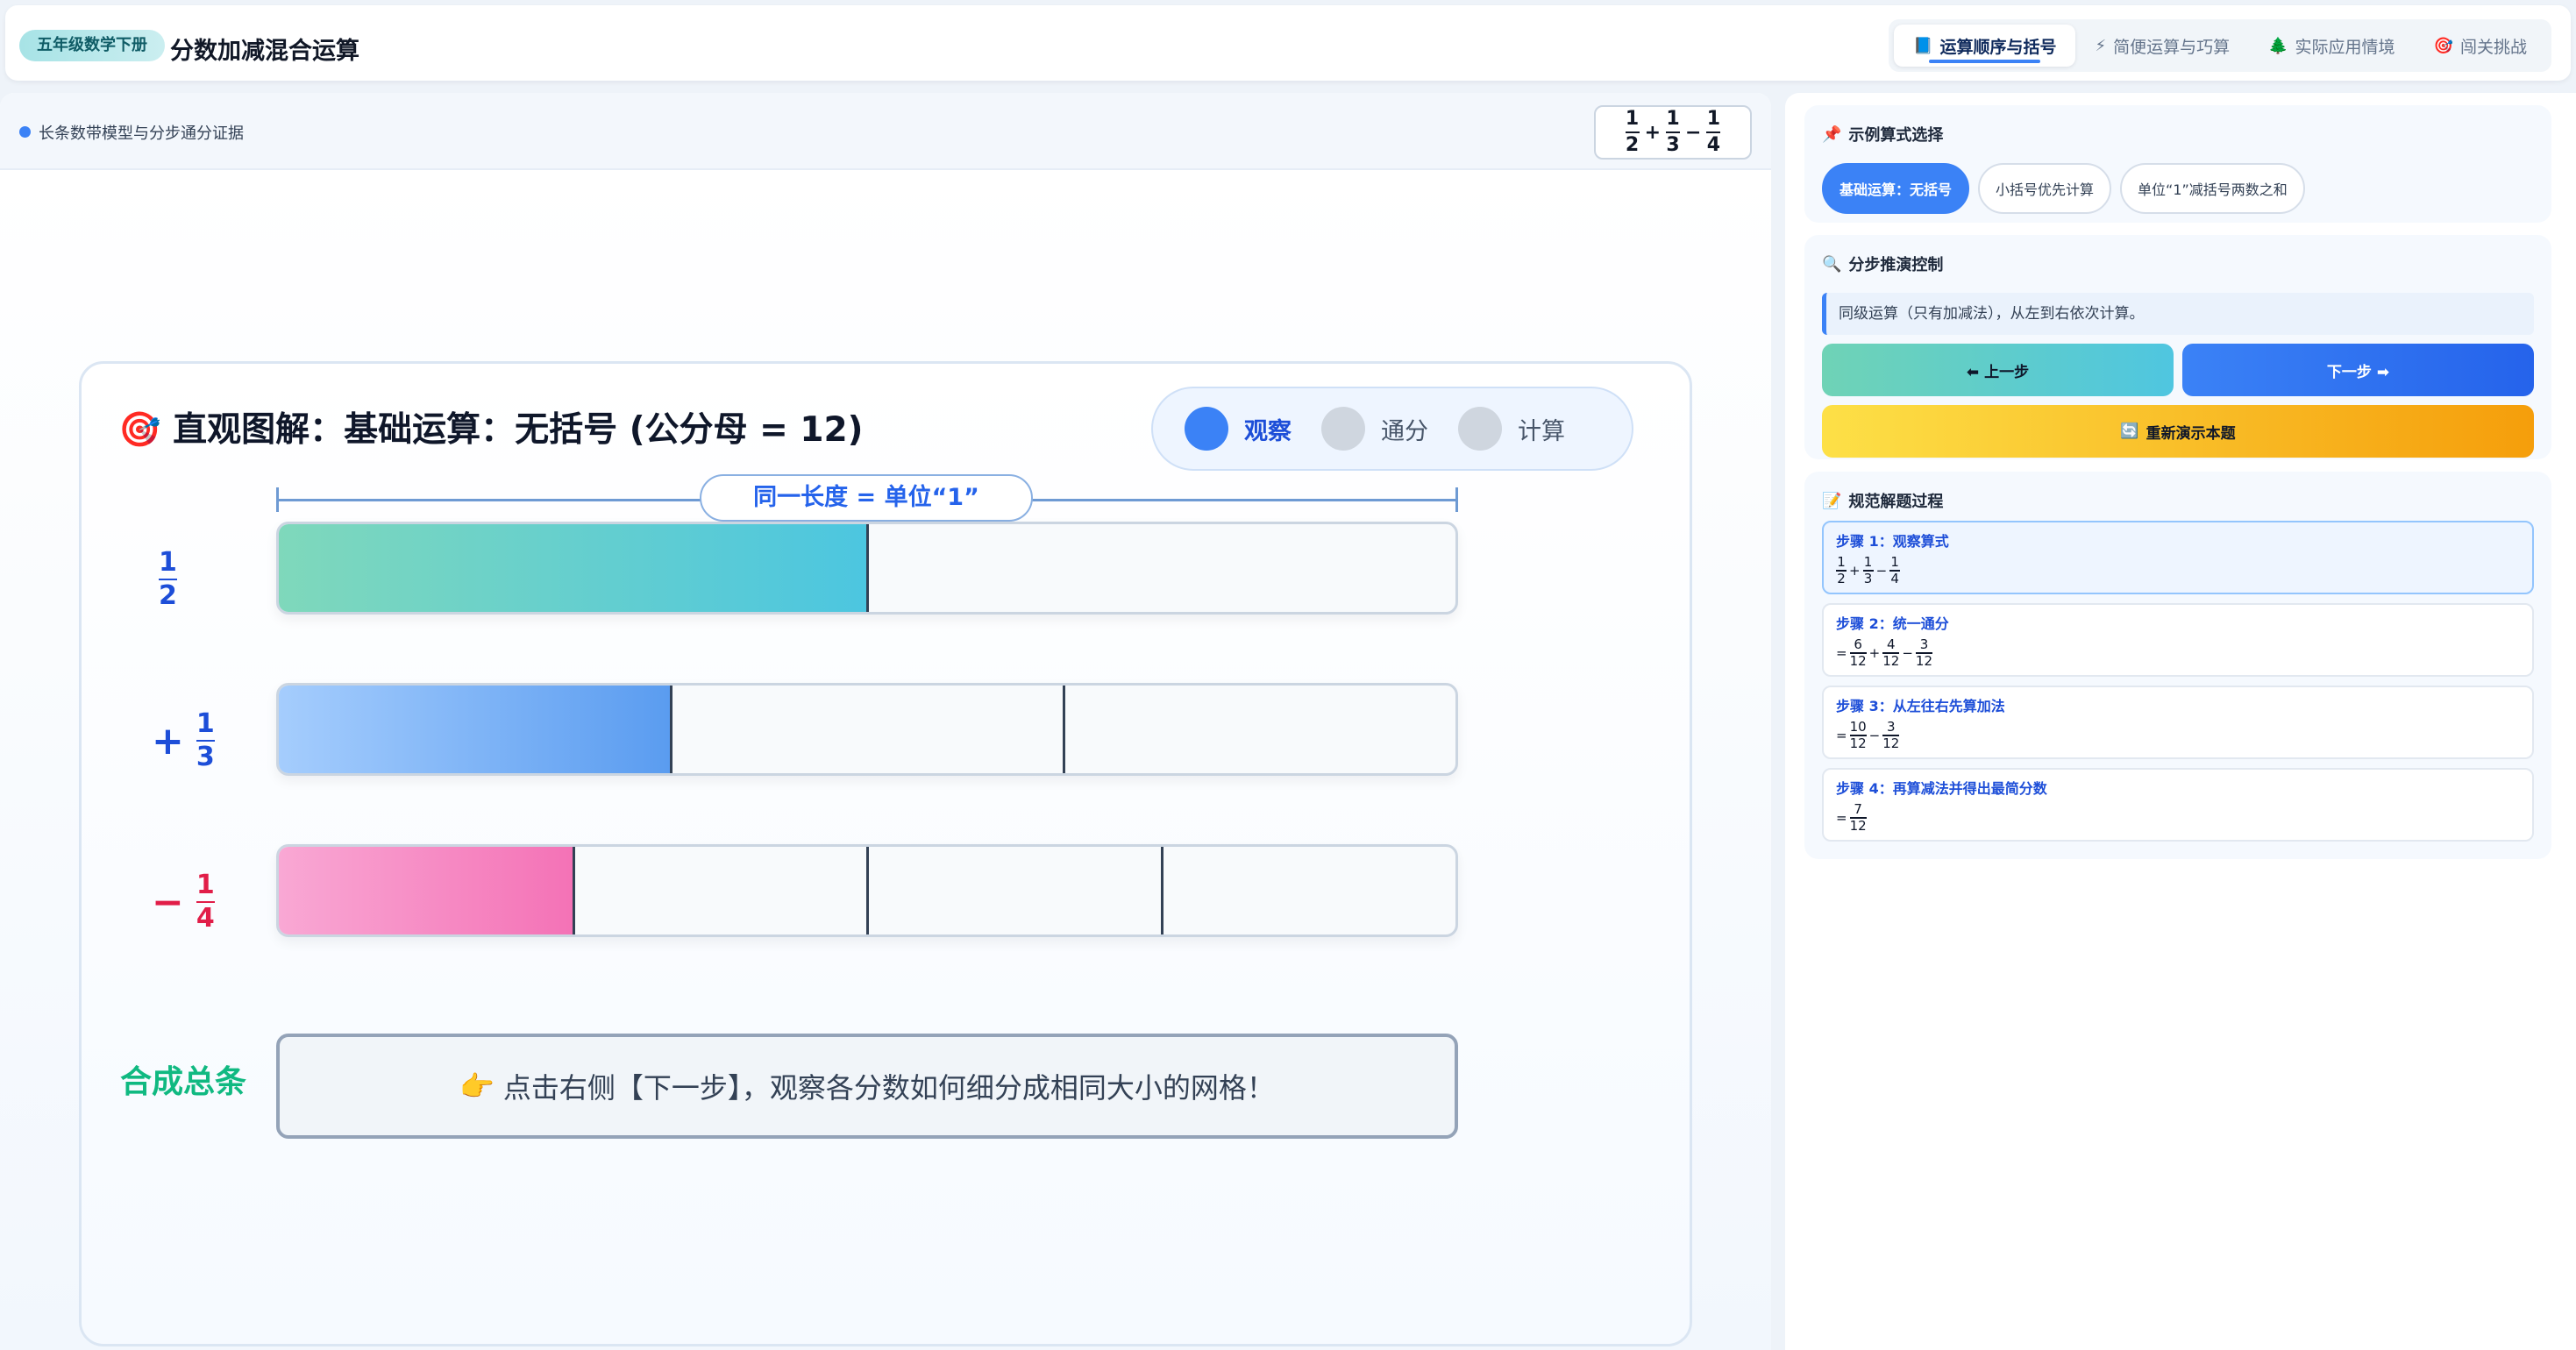 The width and height of the screenshot is (2576, 1350). What do you see at coordinates (2129, 431) in the screenshot?
I see `replay-icon: 🔄` at bounding box center [2129, 431].